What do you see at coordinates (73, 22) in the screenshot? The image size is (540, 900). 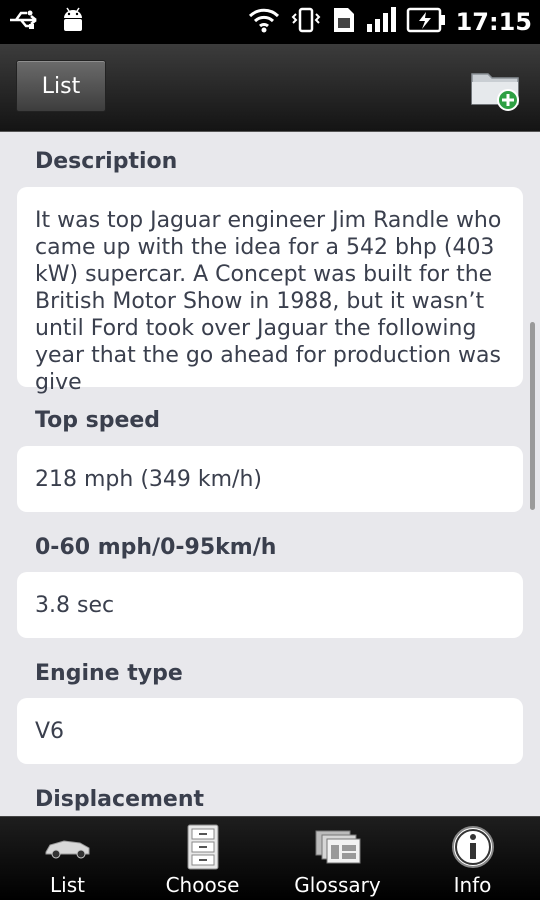 I see `android-debug-icon` at bounding box center [73, 22].